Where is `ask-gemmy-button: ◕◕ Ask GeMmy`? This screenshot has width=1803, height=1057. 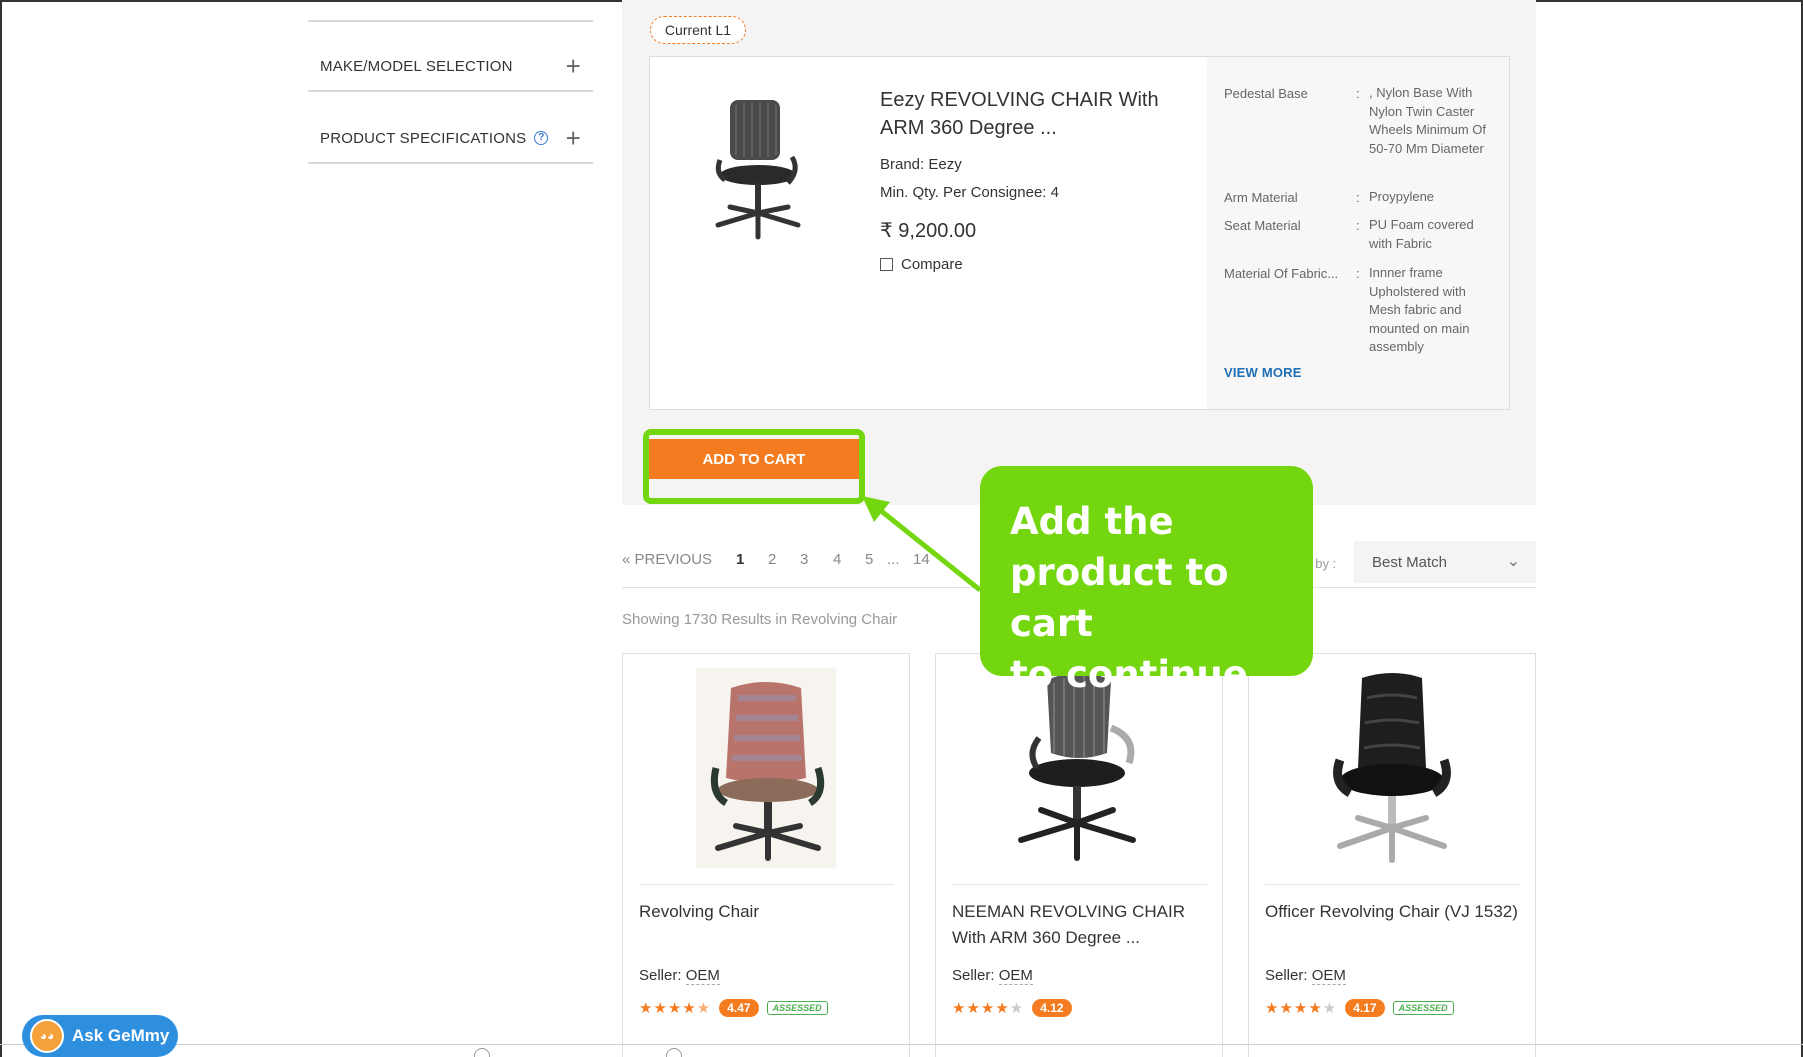
ask-gemmy-button: ◕◕ Ask GeMmy is located at coordinates (100, 1036).